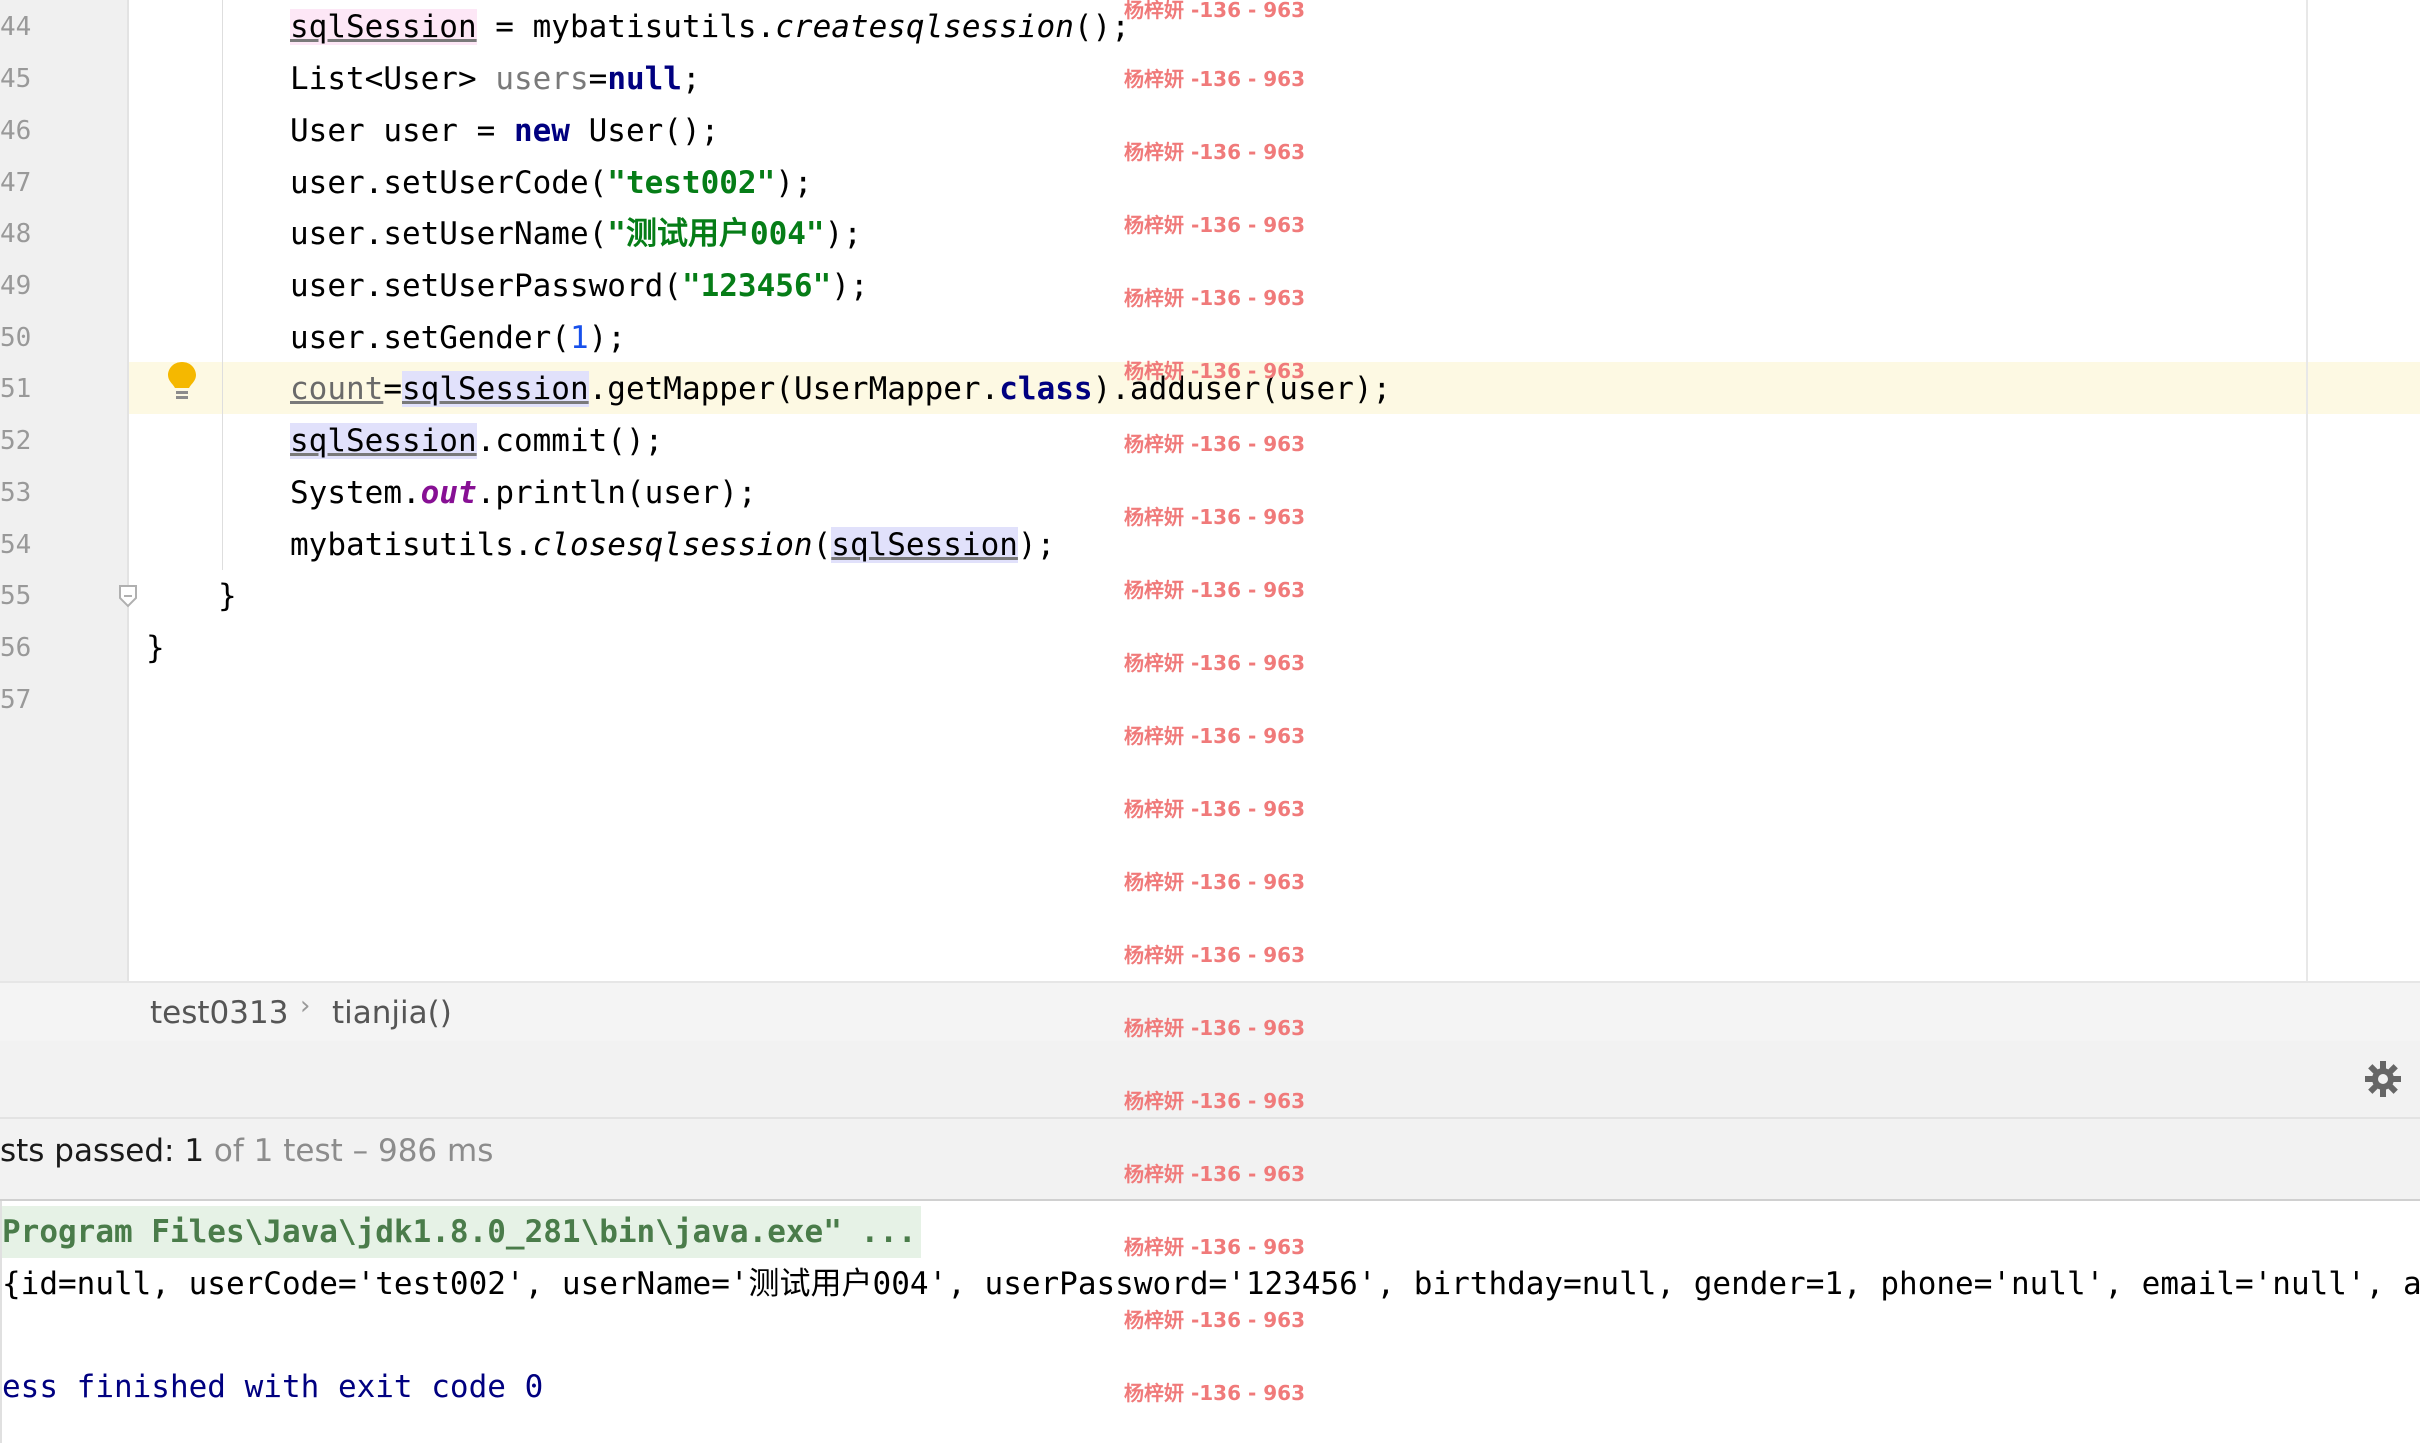 The image size is (2420, 1443). I want to click on code-text: user.setUserPassword(, so click(486, 286).